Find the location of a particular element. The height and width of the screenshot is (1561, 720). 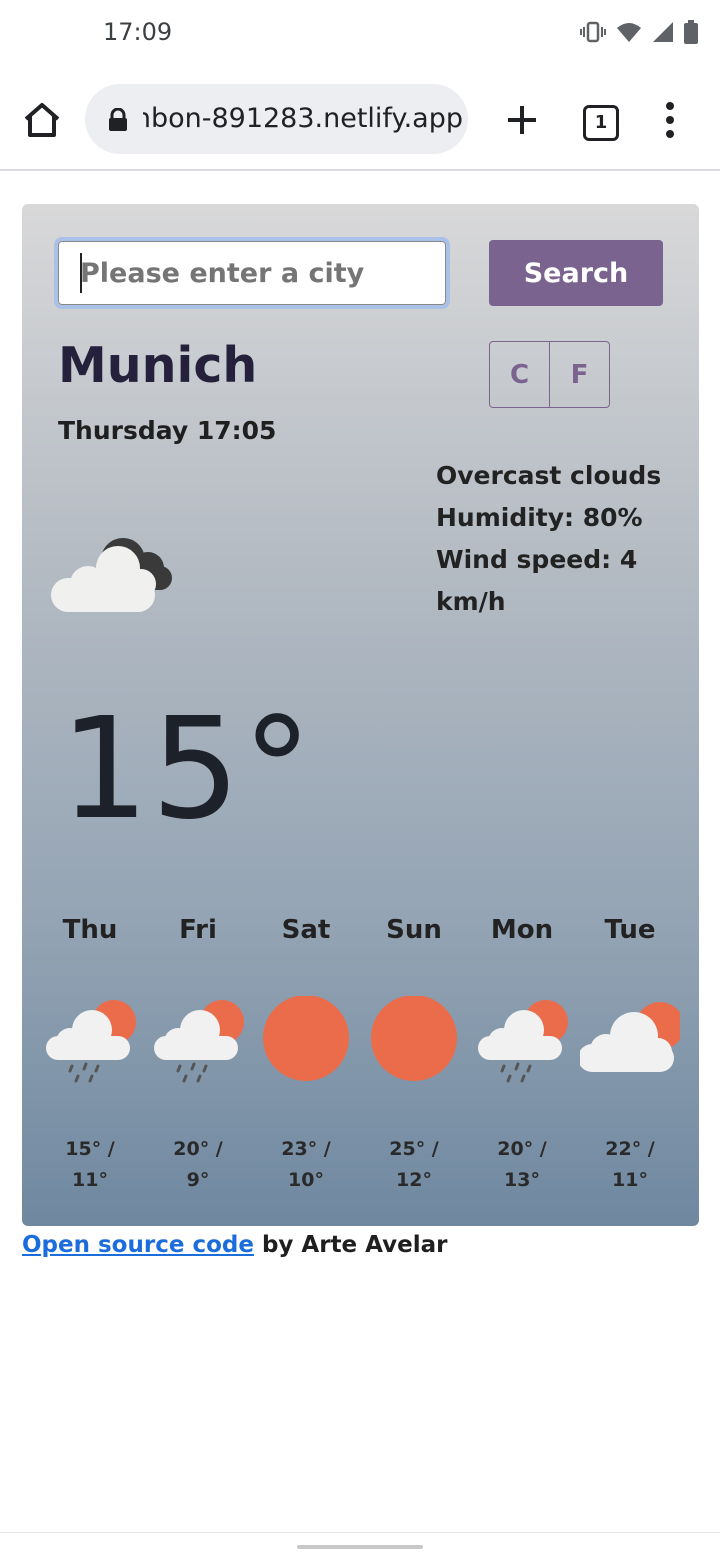

browser-toolbar: onbon-891283.netlify.app 1 is located at coordinates (360, 120).